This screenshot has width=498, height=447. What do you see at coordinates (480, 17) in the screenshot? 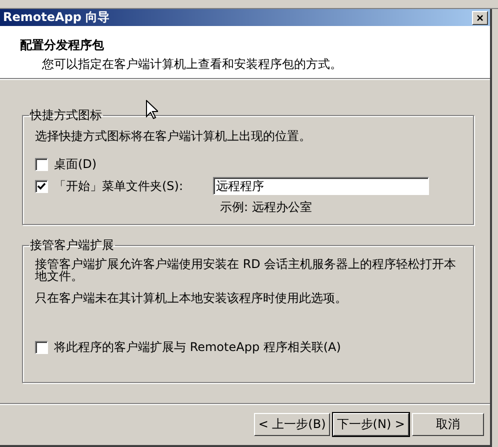
I see `close-button: ×` at bounding box center [480, 17].